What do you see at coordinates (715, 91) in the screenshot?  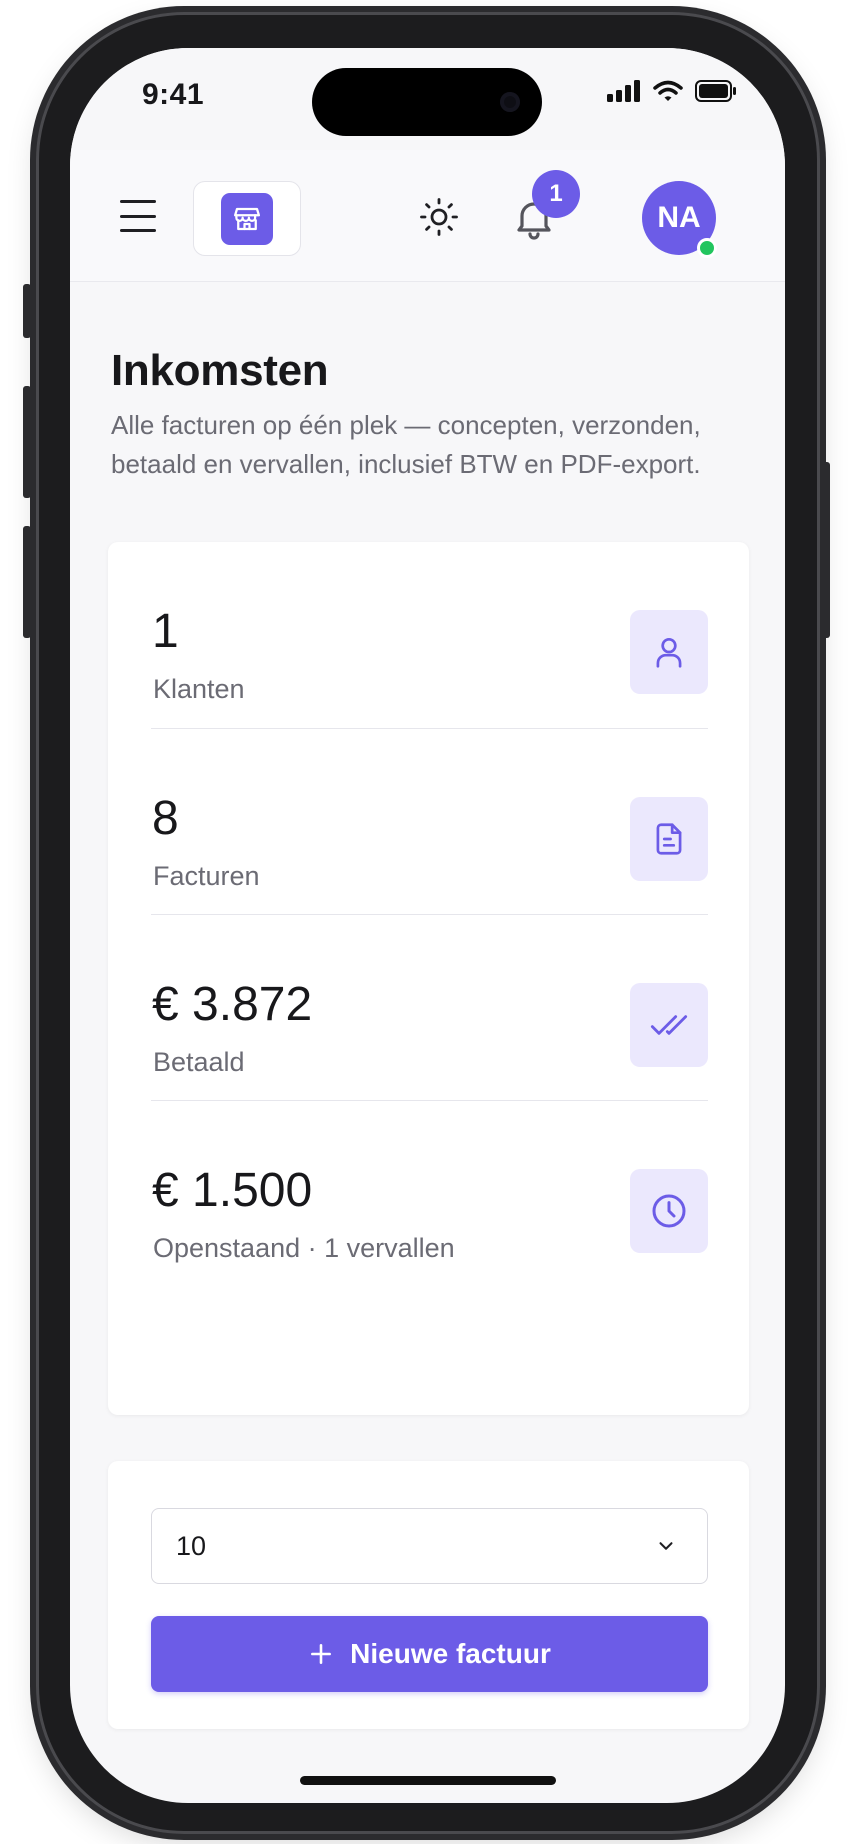 I see `battery-icon` at bounding box center [715, 91].